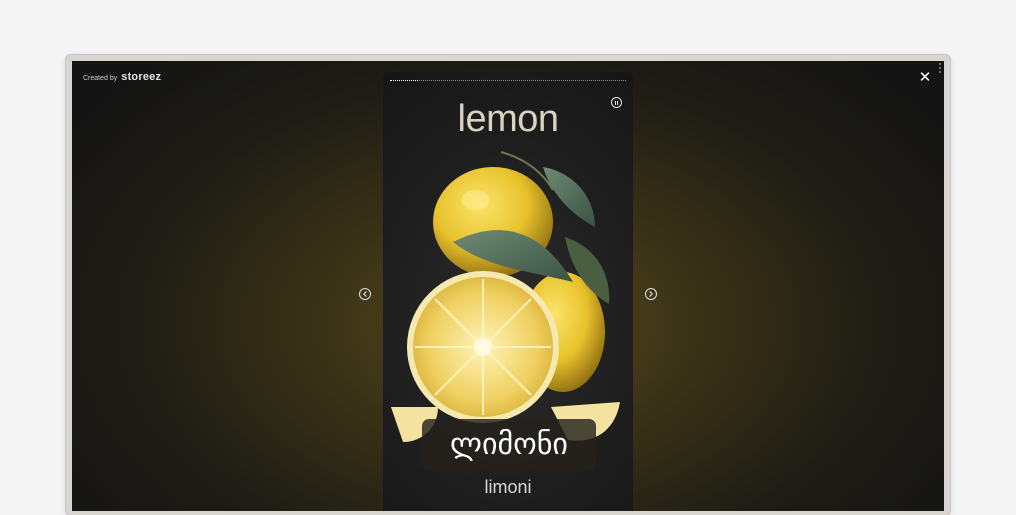 The height and width of the screenshot is (515, 1016). Describe the element at coordinates (141, 77) in the screenshot. I see `brand-logo: storeez` at that location.